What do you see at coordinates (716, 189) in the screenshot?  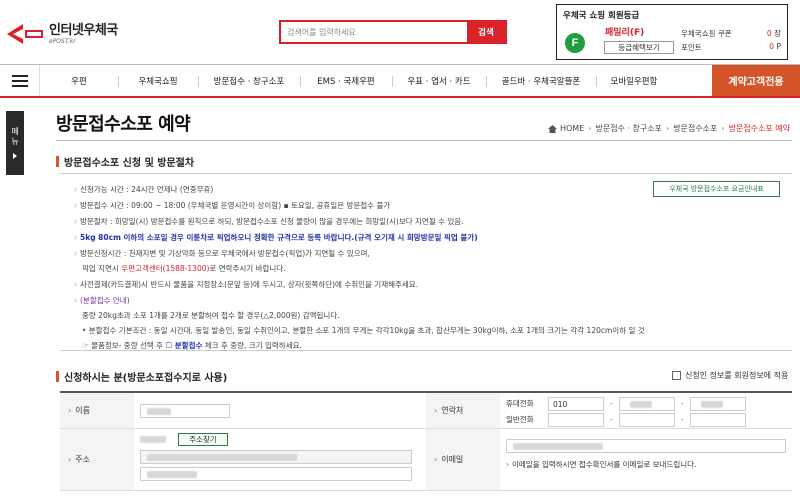 I see `fee-table-button: 우체국 방문접수소포 요금안내표` at bounding box center [716, 189].